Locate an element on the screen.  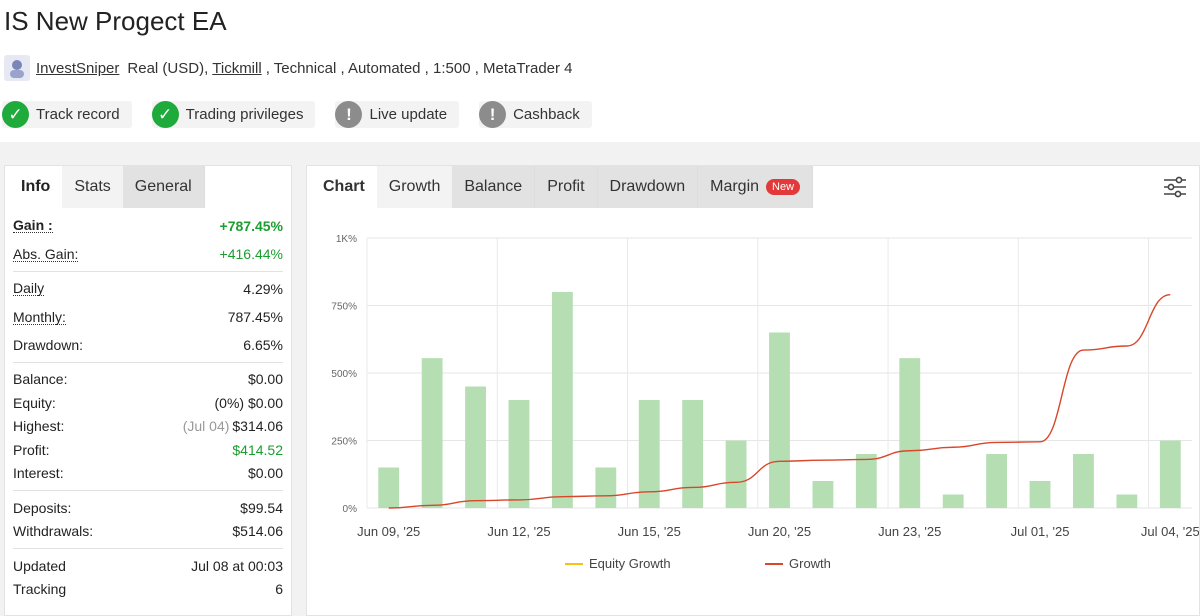
exclamation-icon: ! is located at coordinates (493, 114).